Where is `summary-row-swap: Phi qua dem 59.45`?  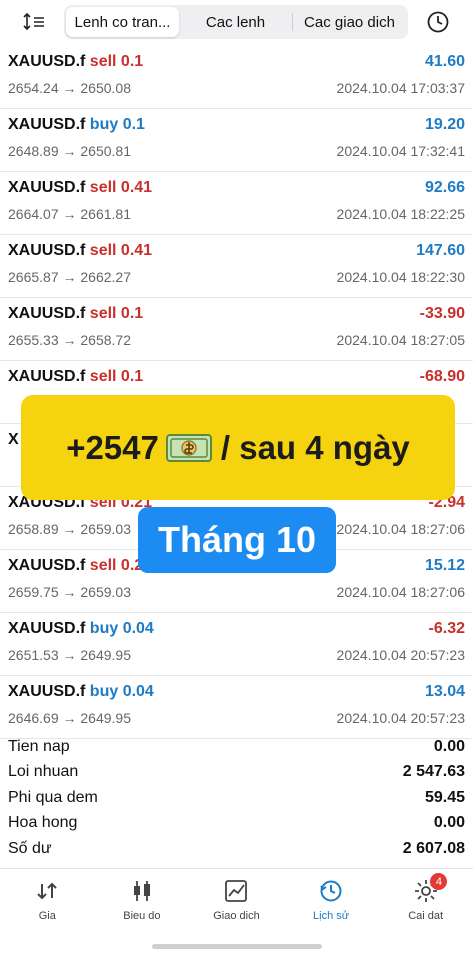
summary-row-swap: Phi qua dem 59.45 is located at coordinates (236, 798).